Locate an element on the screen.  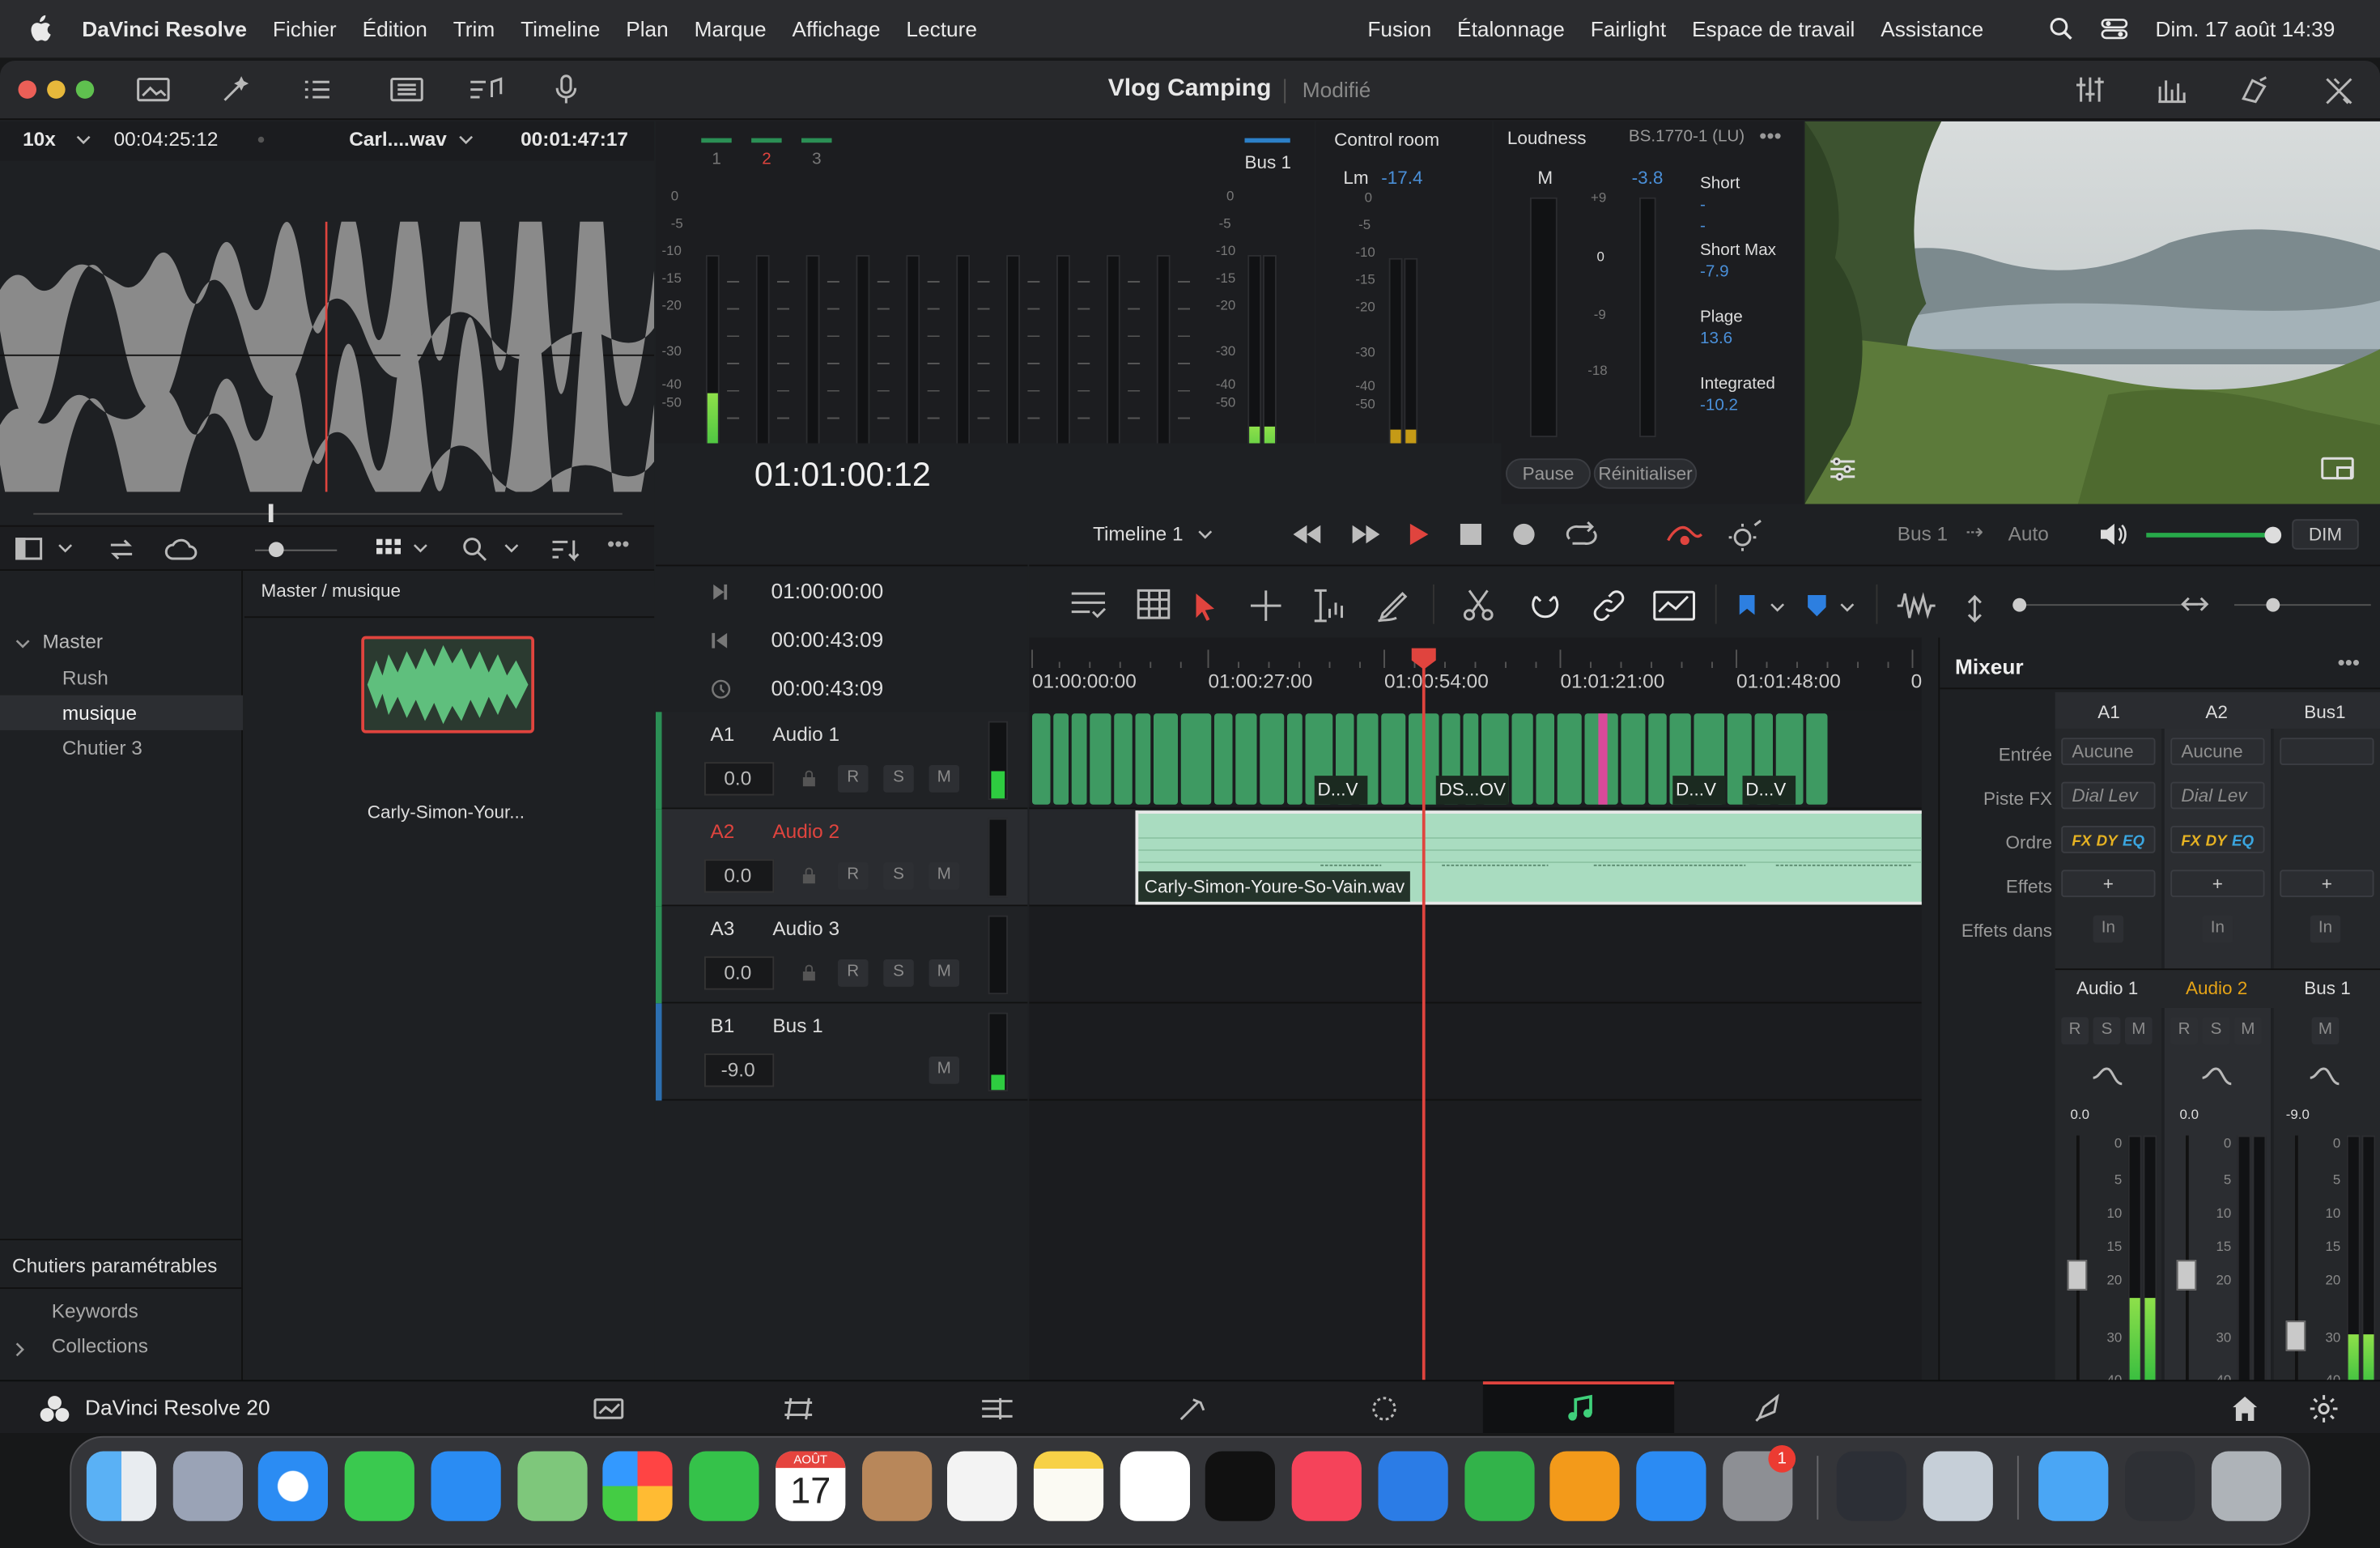
flag-icon is located at coordinates (1746, 605).